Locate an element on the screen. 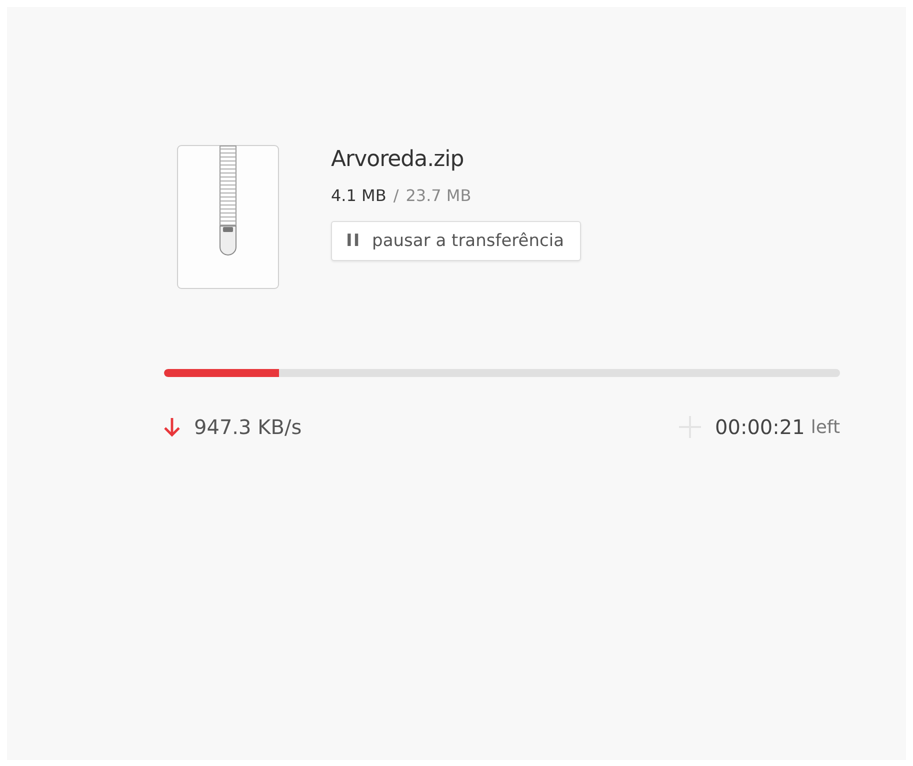 Image resolution: width=913 pixels, height=766 pixels. total-size: 23.7 MB is located at coordinates (439, 195).